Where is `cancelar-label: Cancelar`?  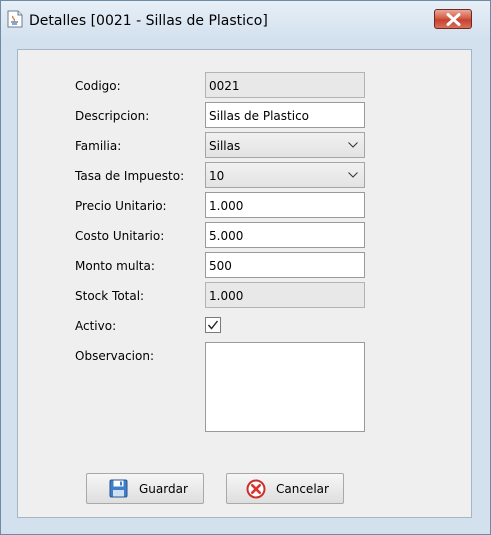
cancelar-label: Cancelar is located at coordinates (302, 489).